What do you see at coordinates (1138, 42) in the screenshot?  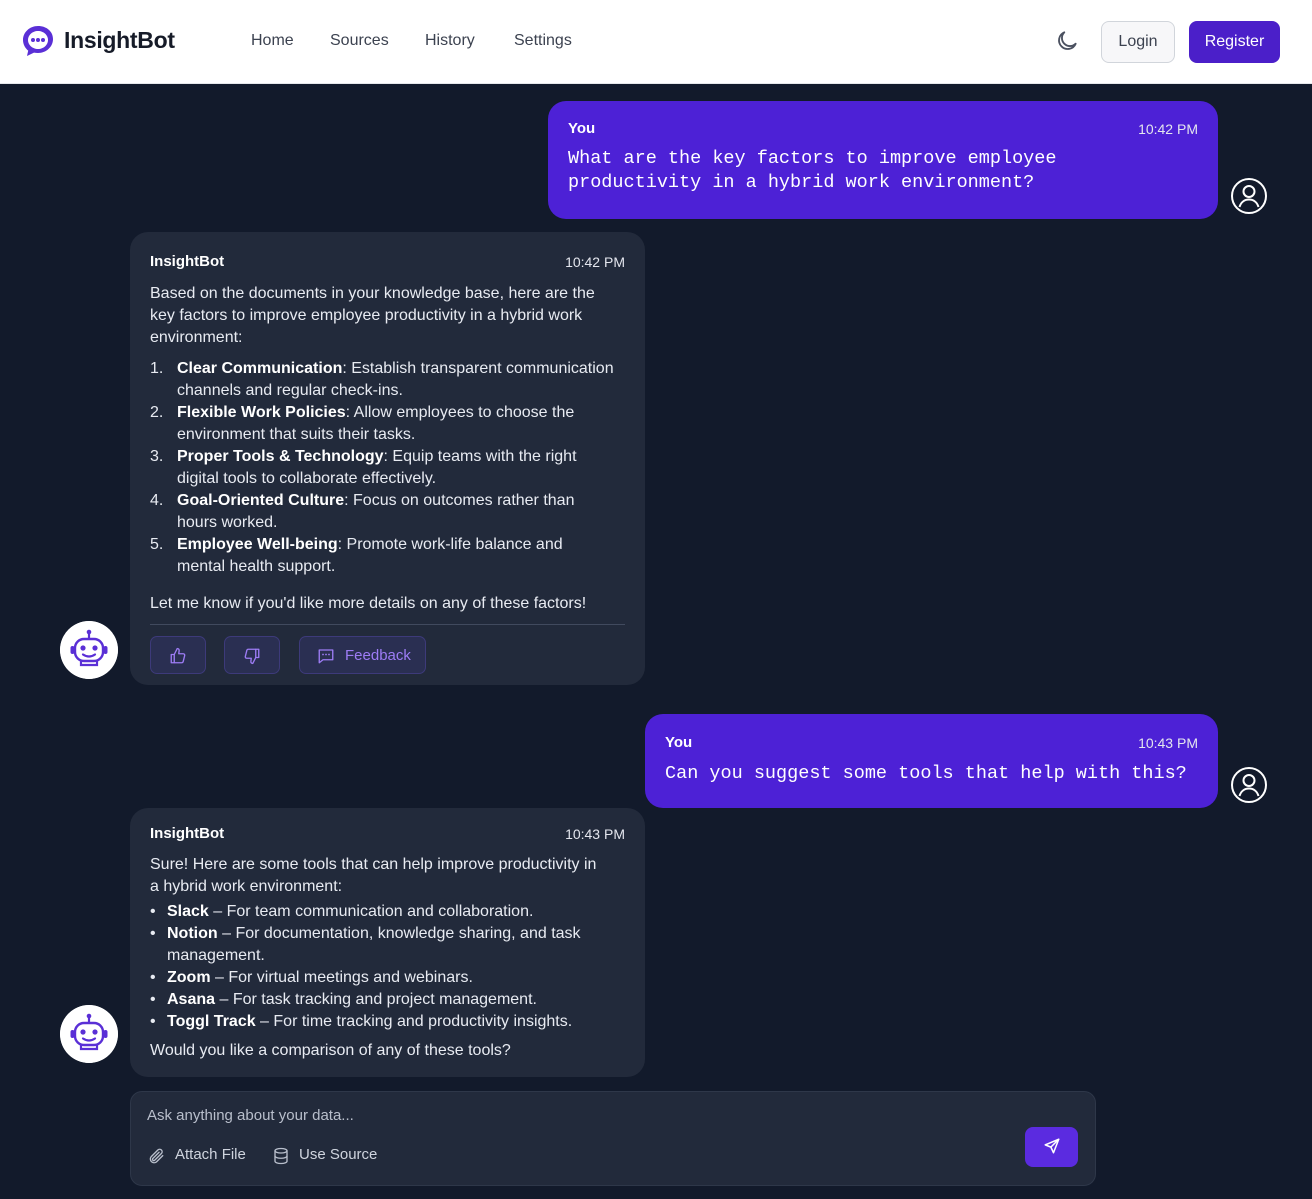 I see `login-button: Login` at bounding box center [1138, 42].